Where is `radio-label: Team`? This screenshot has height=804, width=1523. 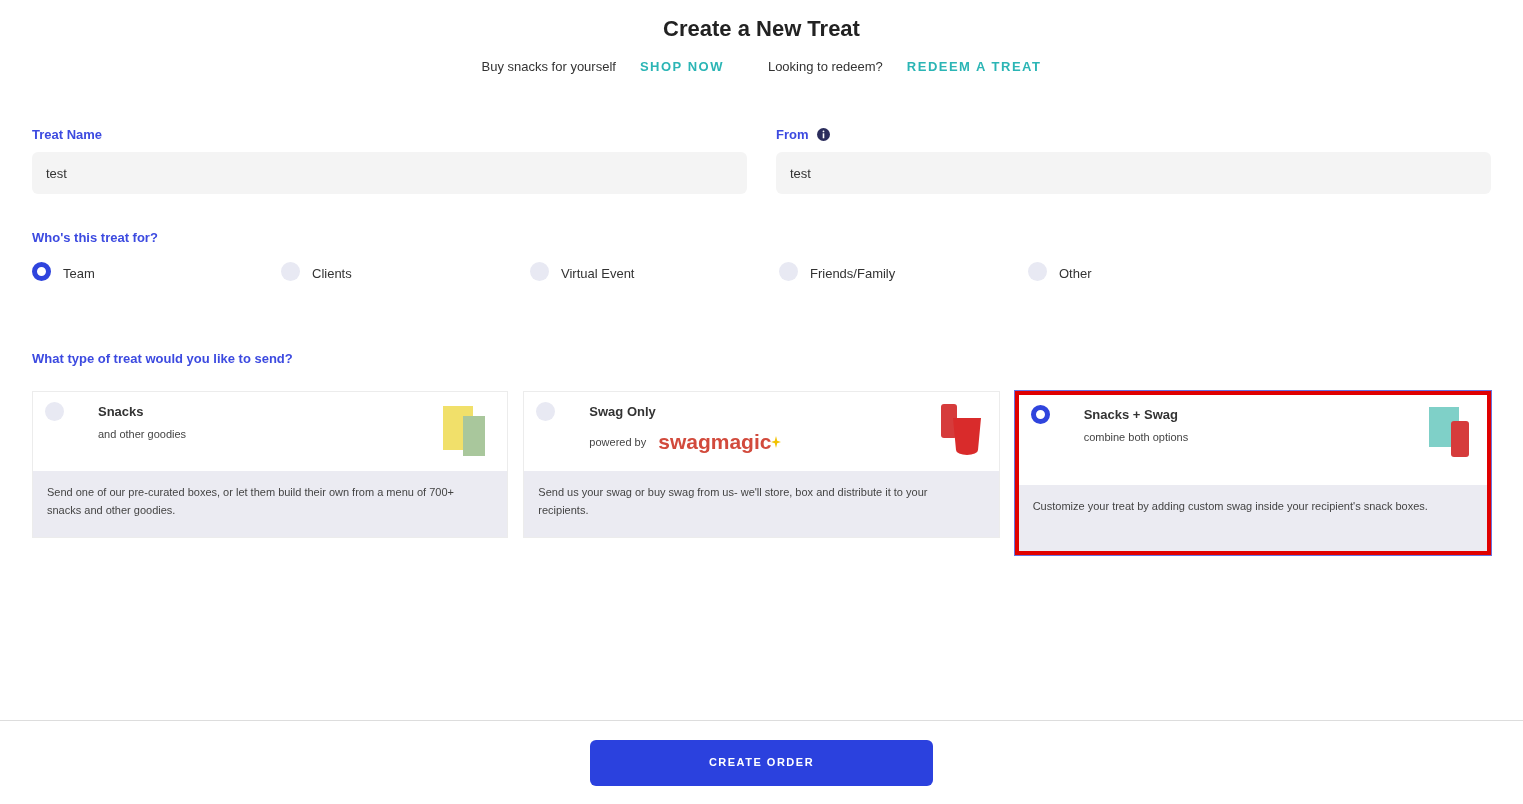 radio-label: Team is located at coordinates (79, 273).